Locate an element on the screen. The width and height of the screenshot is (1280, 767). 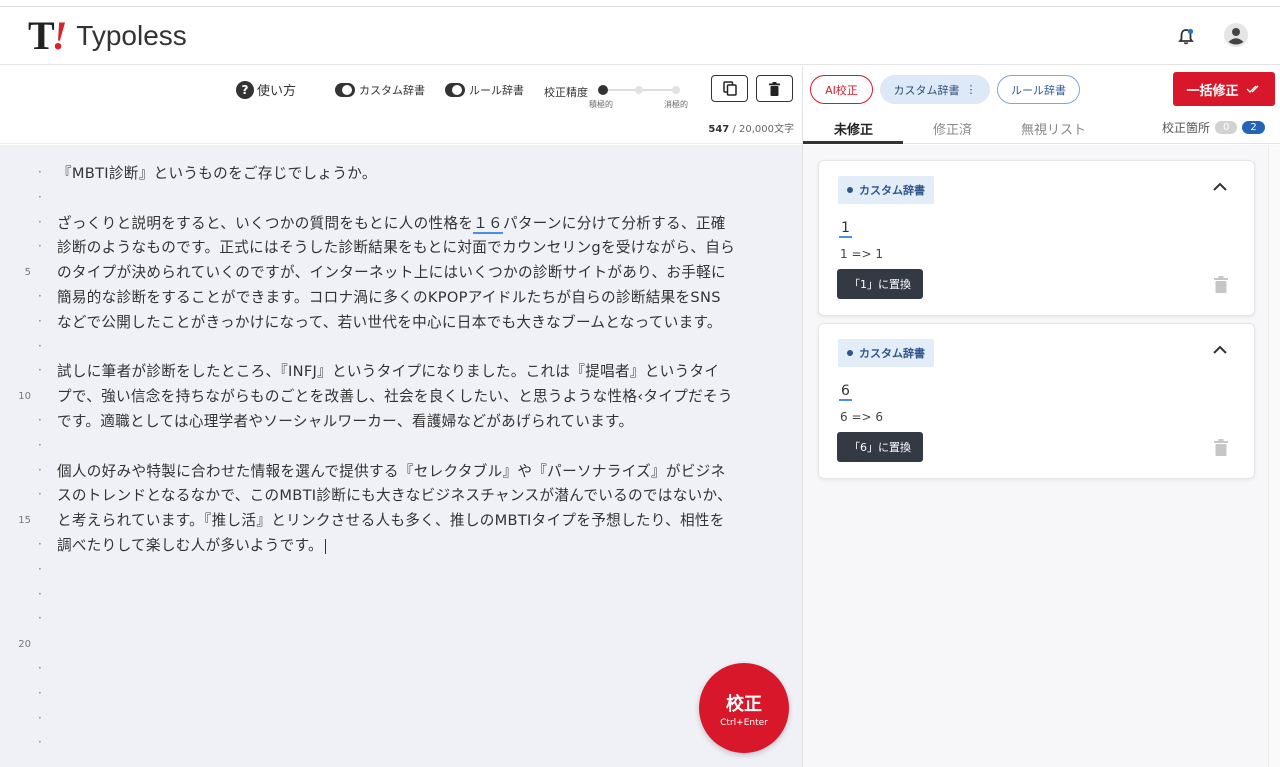
line-number: 15 is located at coordinates (24, 521).